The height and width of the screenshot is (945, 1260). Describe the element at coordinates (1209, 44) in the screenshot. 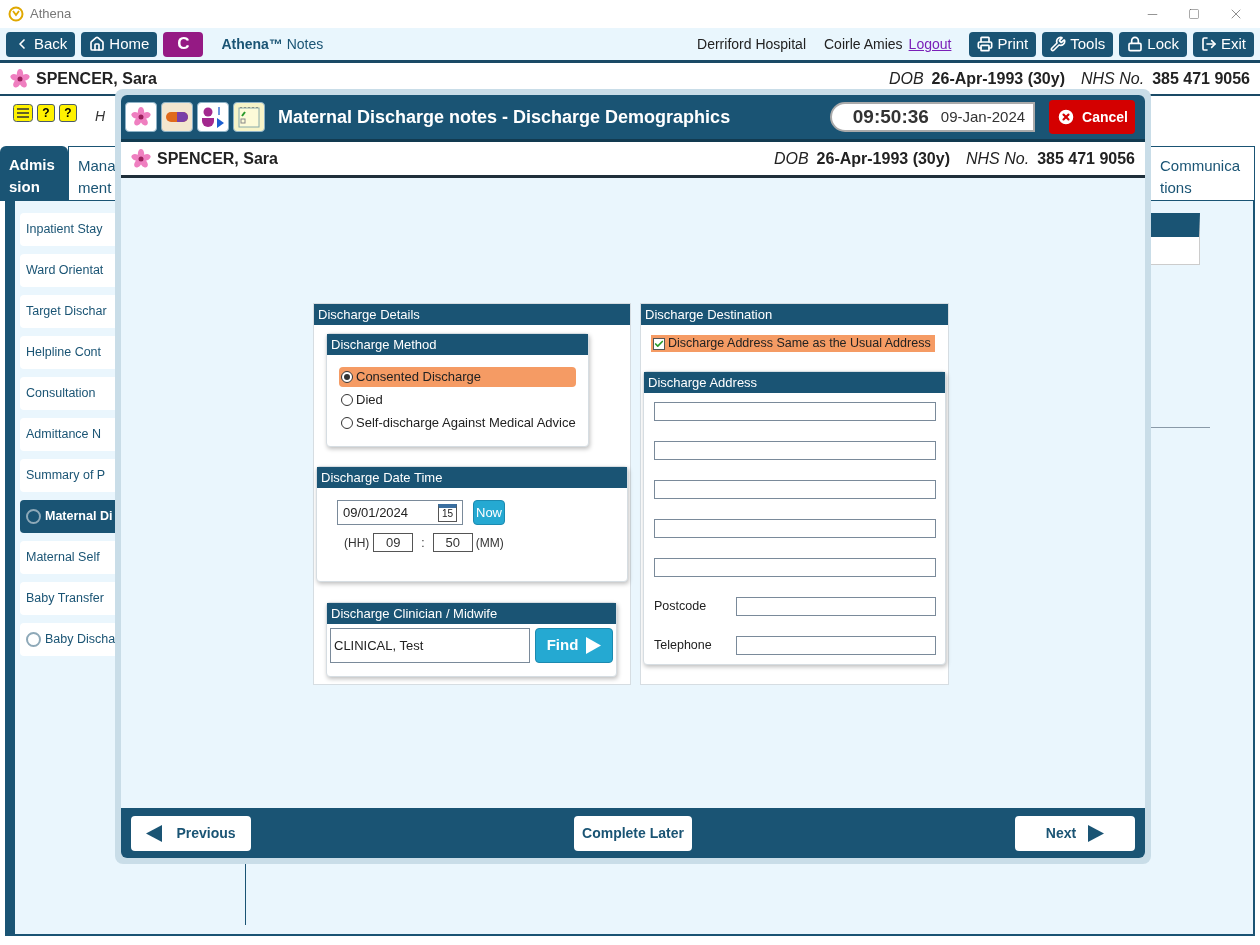

I see `exit-icon` at that location.